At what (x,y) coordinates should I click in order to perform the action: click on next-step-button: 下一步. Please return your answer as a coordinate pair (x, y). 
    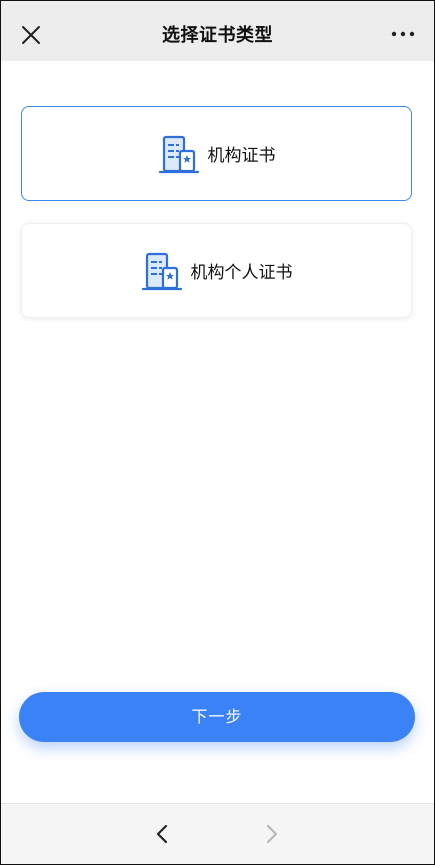
    Looking at the image, I should click on (217, 717).